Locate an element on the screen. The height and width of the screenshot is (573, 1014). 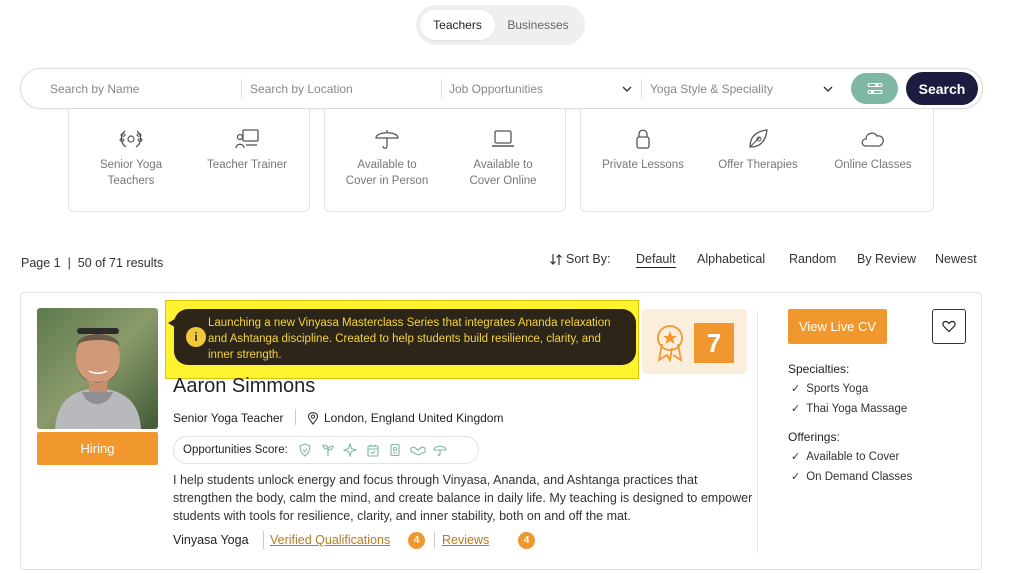
favorite-button is located at coordinates (949, 326).